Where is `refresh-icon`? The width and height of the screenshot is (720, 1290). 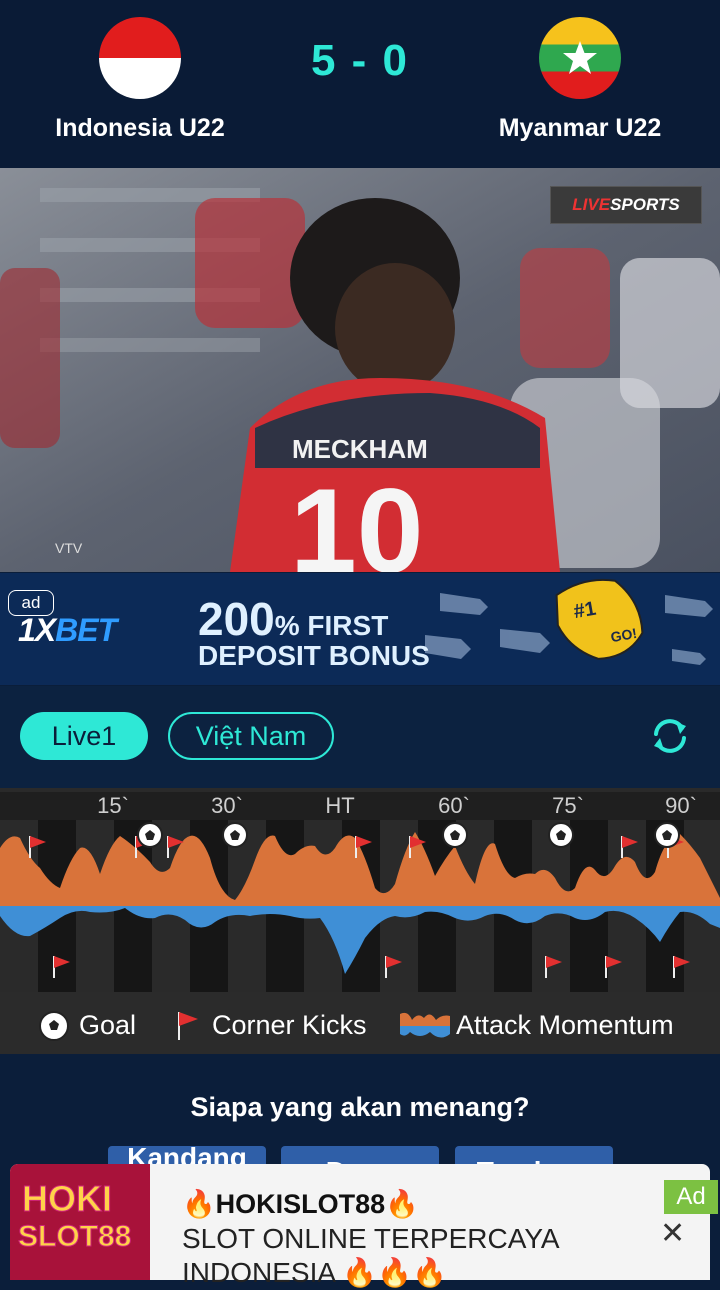 refresh-icon is located at coordinates (670, 736).